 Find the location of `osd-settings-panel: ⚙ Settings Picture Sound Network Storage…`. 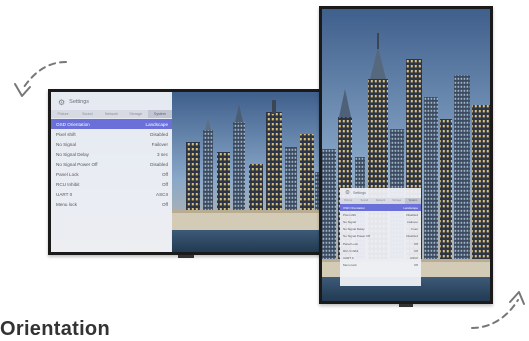

osd-settings-panel: ⚙ Settings Picture Sound Network Storage… is located at coordinates (112, 172).